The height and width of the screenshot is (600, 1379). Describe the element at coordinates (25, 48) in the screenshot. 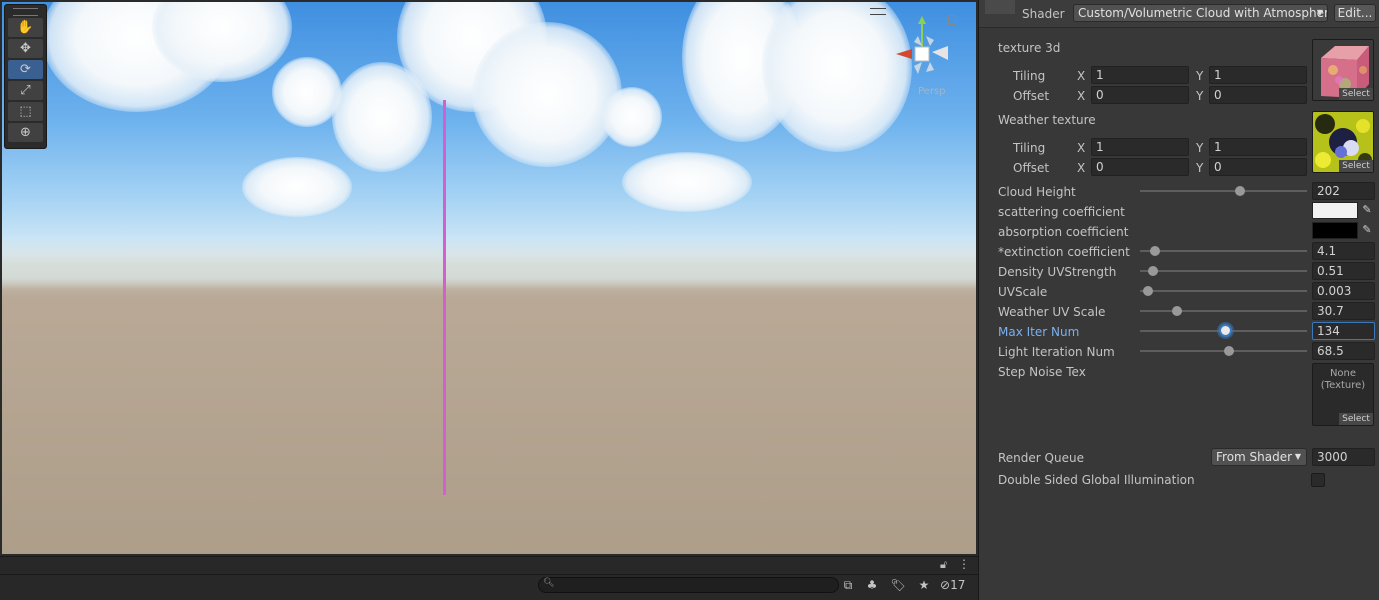

I see `move-tool-icon: ✥` at that location.